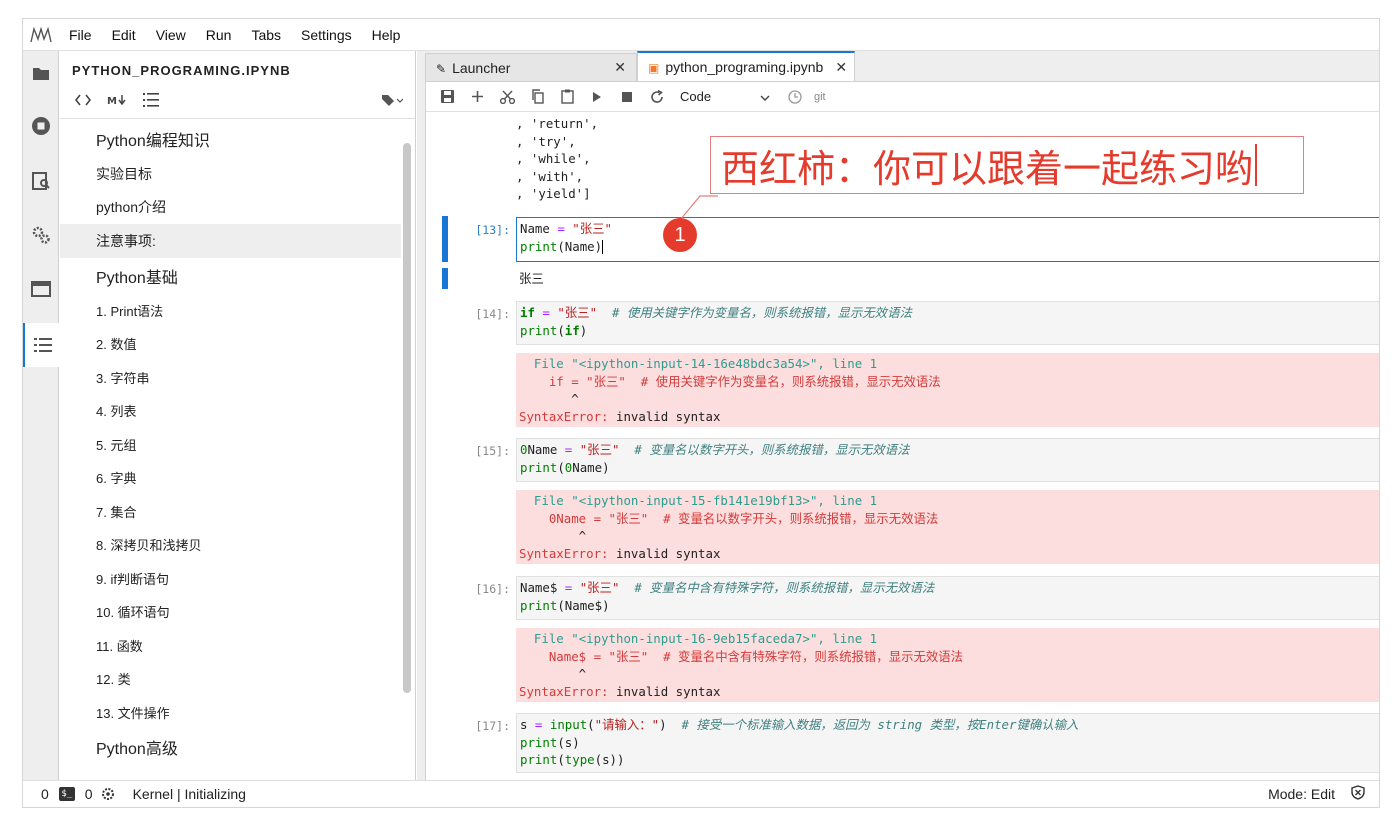 Image resolution: width=1400 pixels, height=823 pixels. Describe the element at coordinates (481, 67) in the screenshot. I see `tab-launcher-label: Launcher` at that location.